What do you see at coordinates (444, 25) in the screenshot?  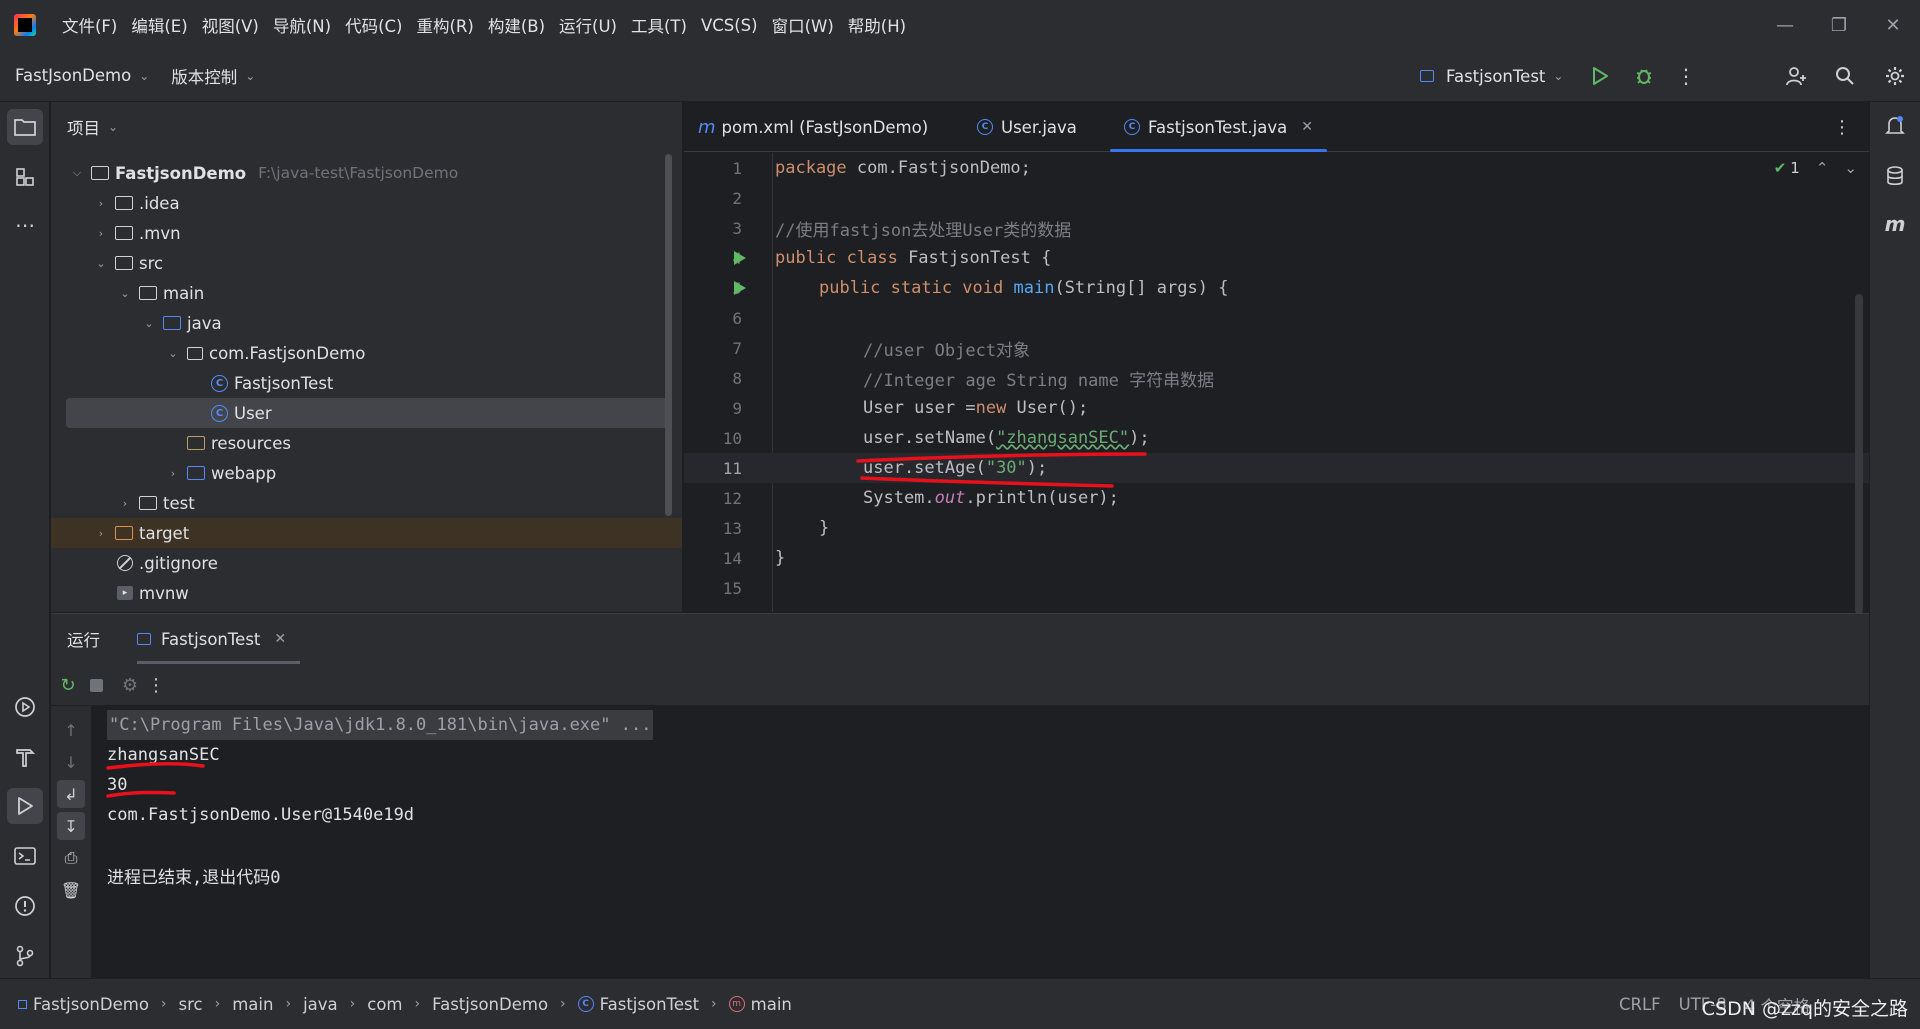 I see `menu-refactor: 重构(R)` at bounding box center [444, 25].